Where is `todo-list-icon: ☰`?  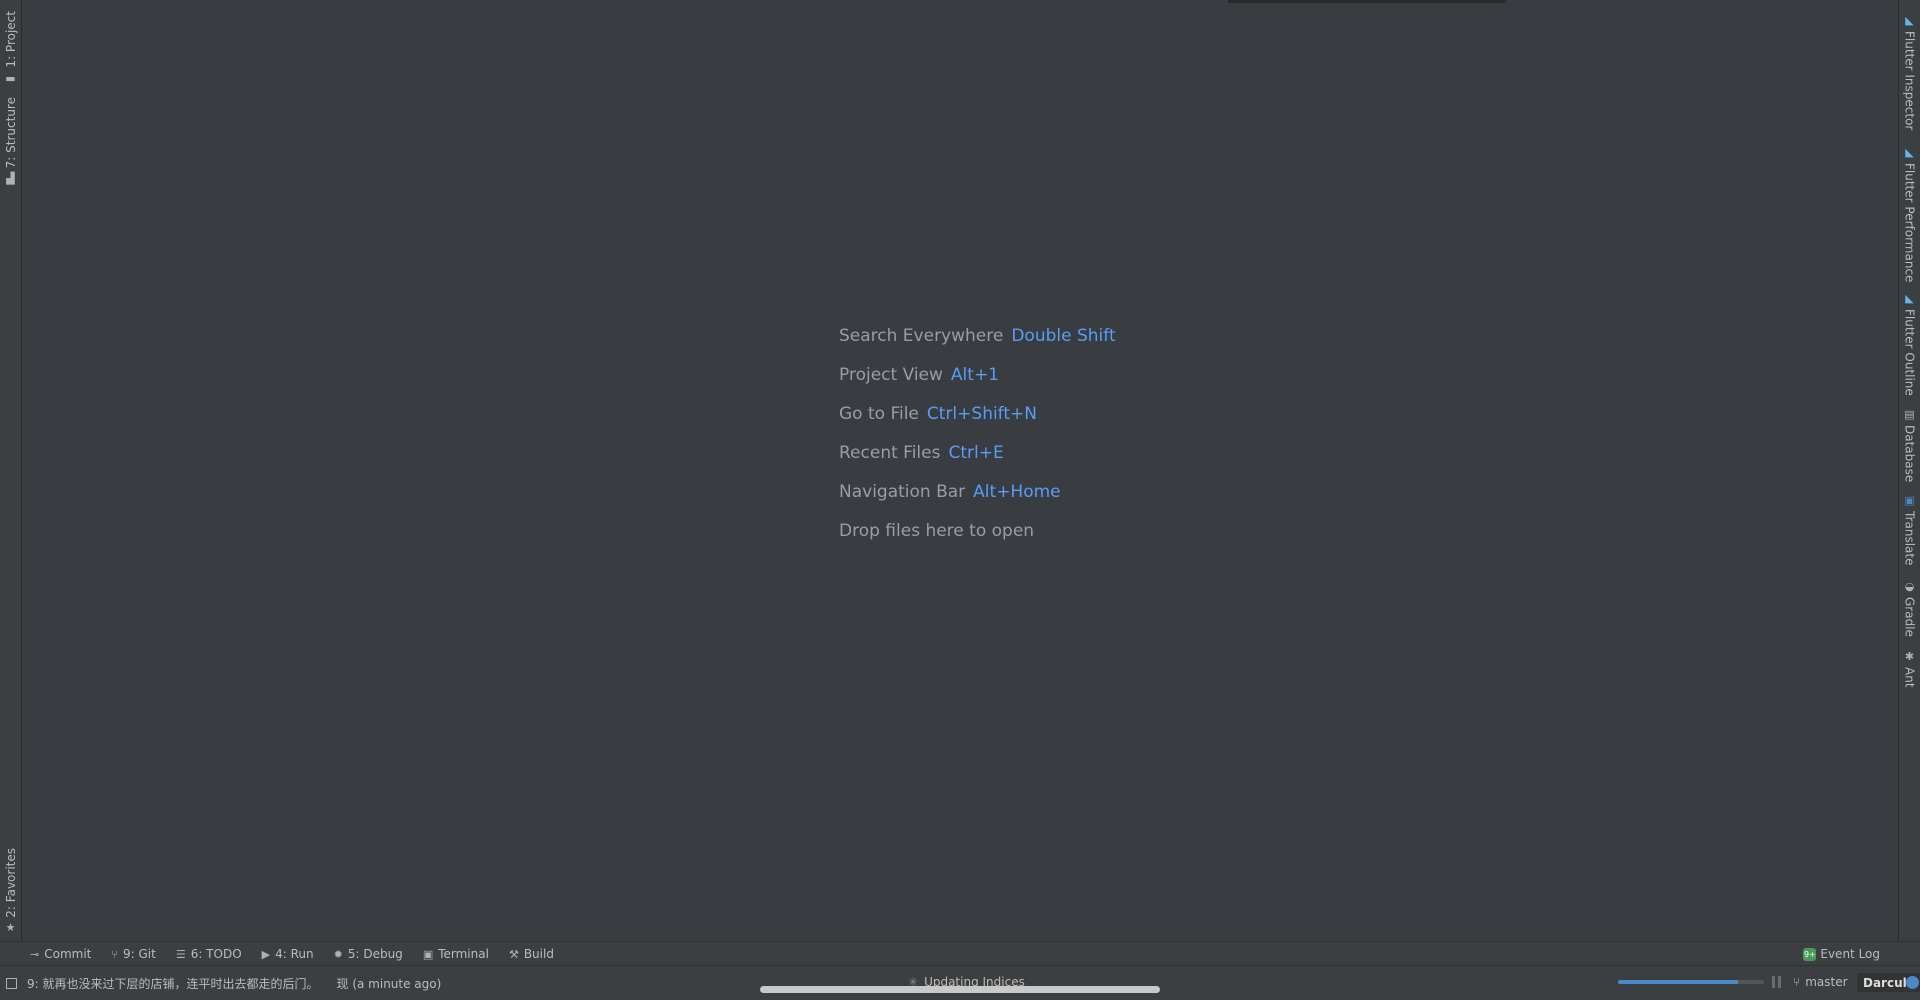 todo-list-icon: ☰ is located at coordinates (180, 954).